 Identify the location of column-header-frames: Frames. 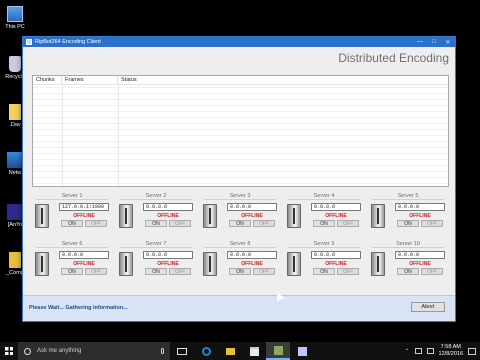
(90, 80).